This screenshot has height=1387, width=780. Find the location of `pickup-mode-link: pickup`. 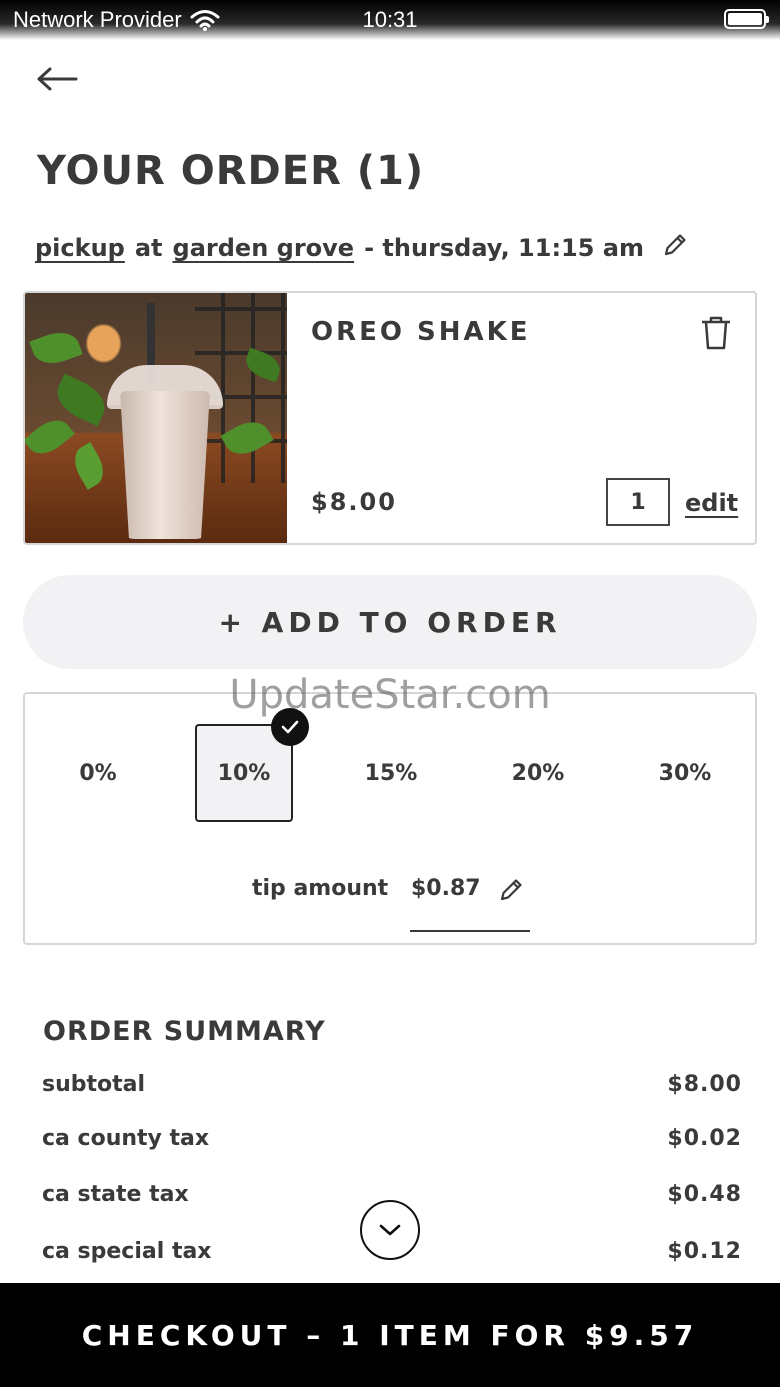

pickup-mode-link: pickup is located at coordinates (80, 248).